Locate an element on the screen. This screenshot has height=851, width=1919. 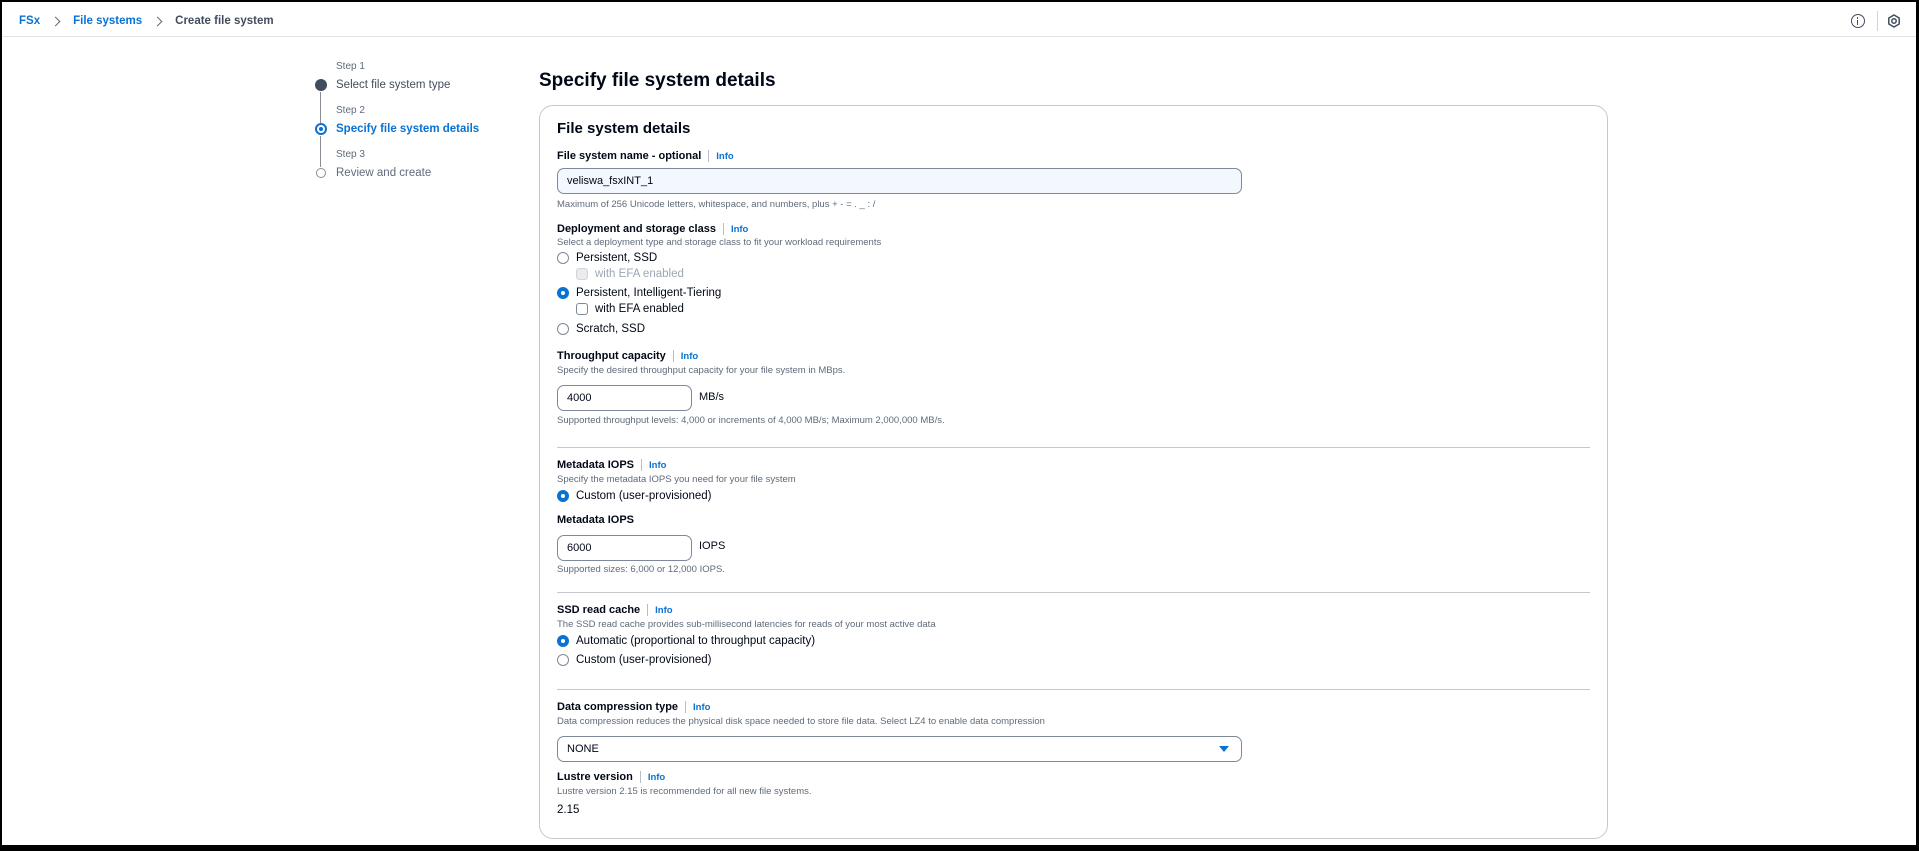
top-bar: FSx File systems Create file system is located at coordinates (959, 19).